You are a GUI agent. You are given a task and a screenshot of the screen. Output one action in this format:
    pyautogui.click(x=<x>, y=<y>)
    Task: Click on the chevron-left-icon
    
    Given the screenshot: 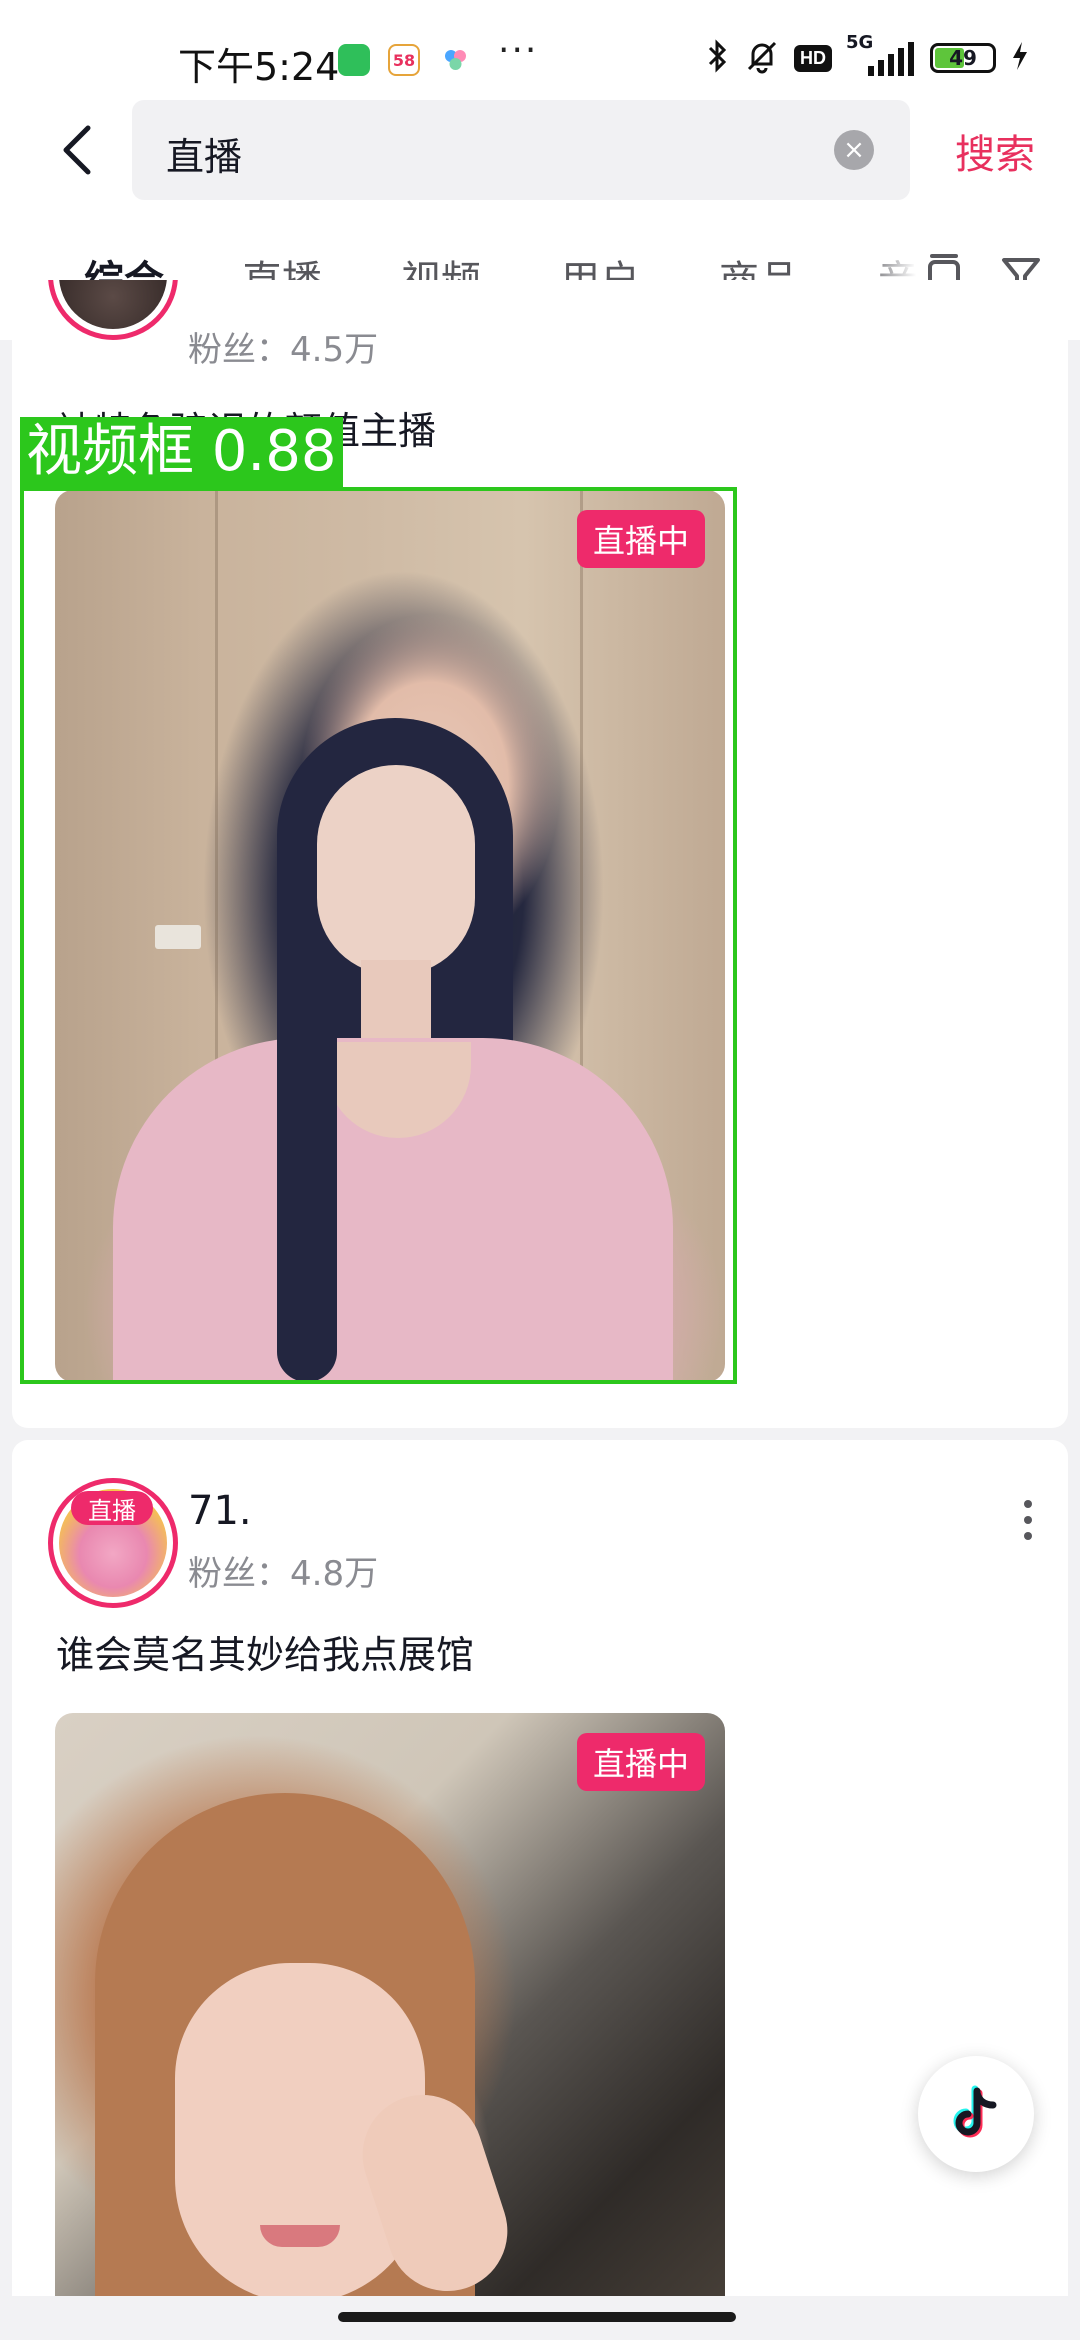 What is the action you would take?
    pyautogui.click(x=77, y=150)
    